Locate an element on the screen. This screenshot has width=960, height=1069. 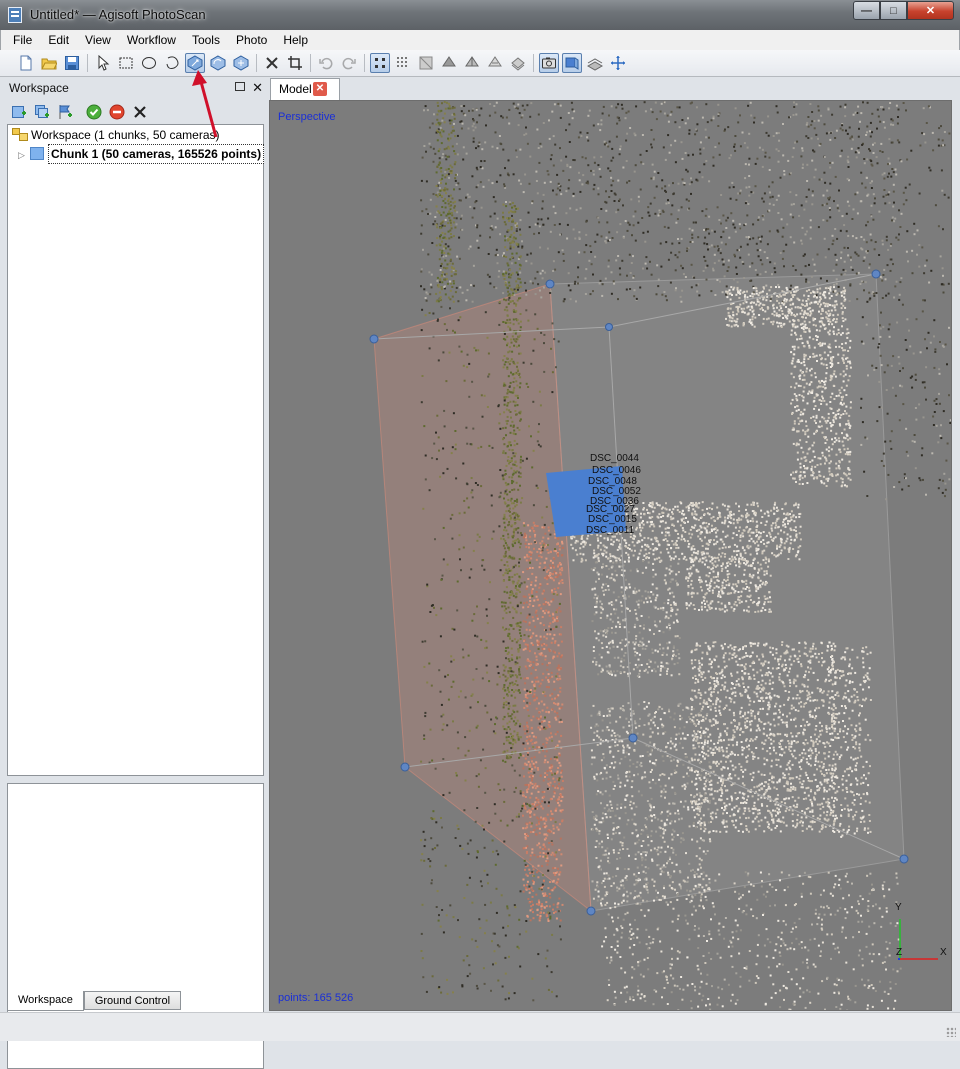
resize-region-button is located at coordinates (195, 63).